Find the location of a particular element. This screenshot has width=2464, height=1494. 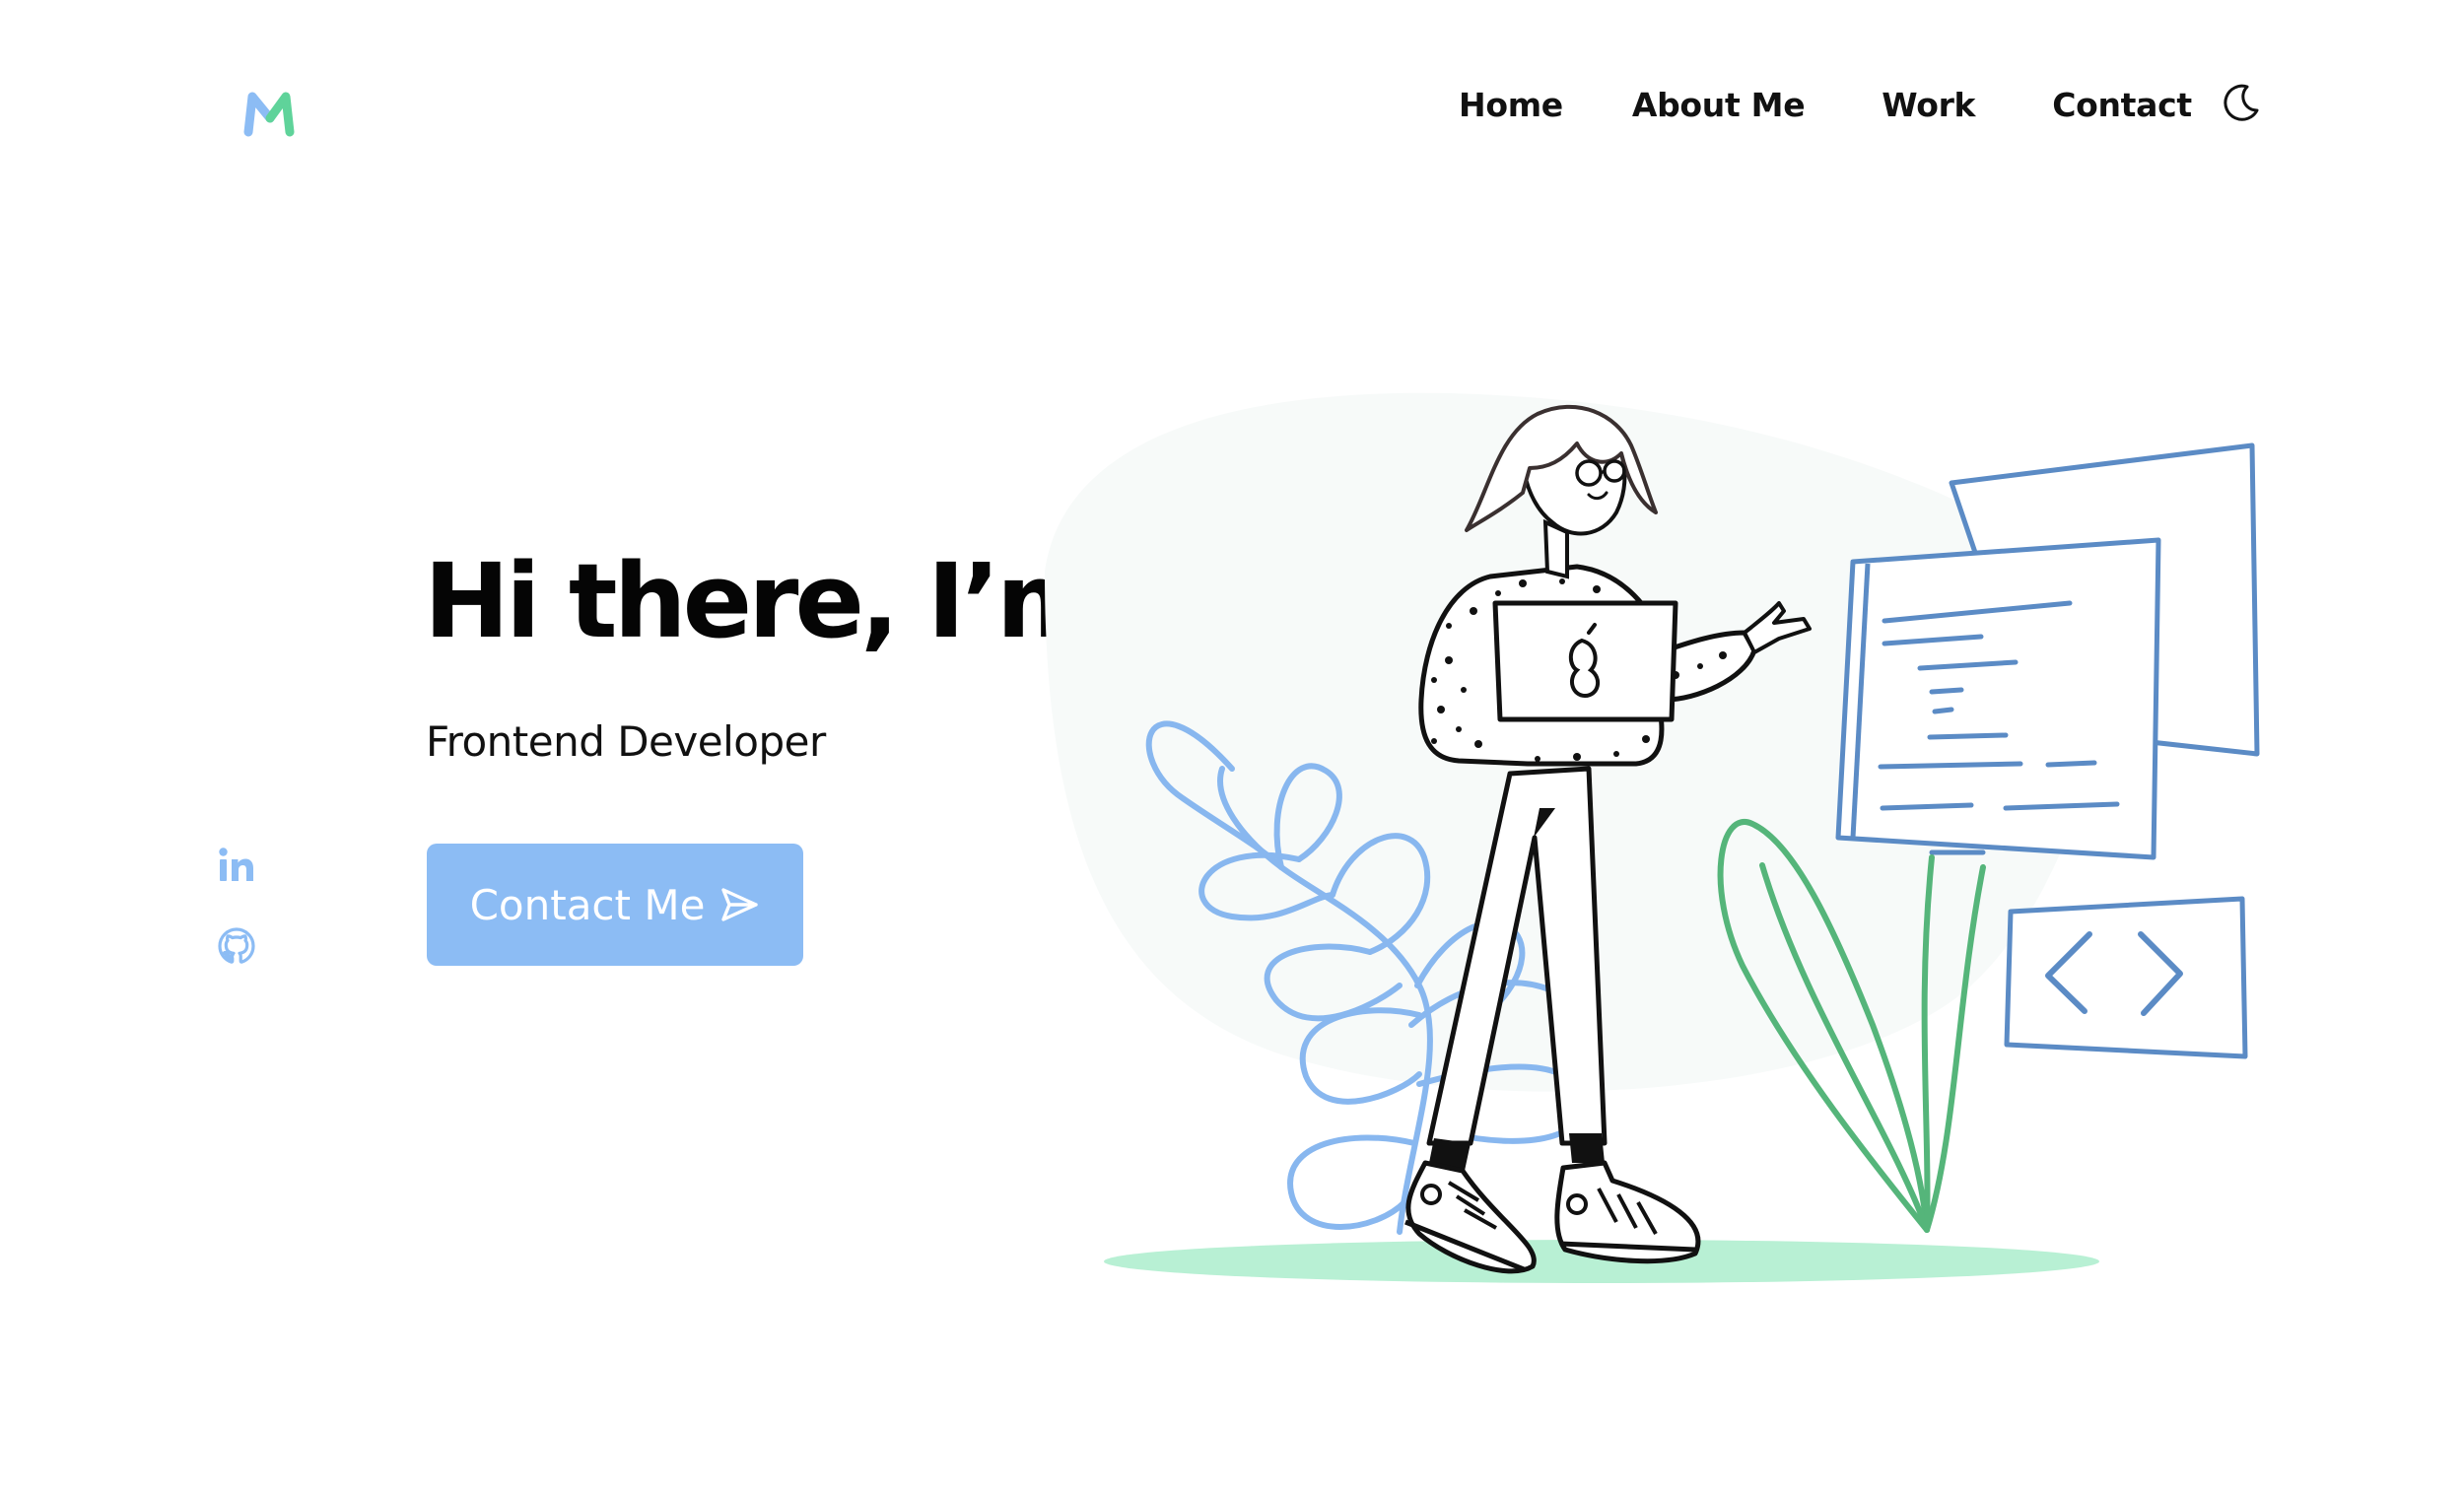

nav-about-me: About Me is located at coordinates (1719, 105).